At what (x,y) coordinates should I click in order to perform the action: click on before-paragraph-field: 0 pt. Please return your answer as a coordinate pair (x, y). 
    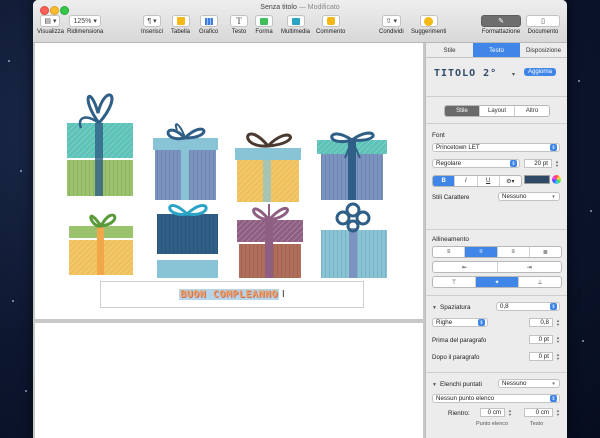
    Looking at the image, I should click on (541, 339).